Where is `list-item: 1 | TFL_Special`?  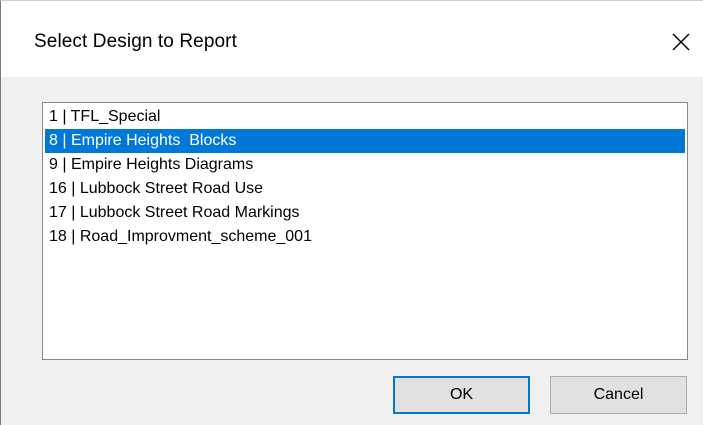 list-item: 1 | TFL_Special is located at coordinates (365, 117).